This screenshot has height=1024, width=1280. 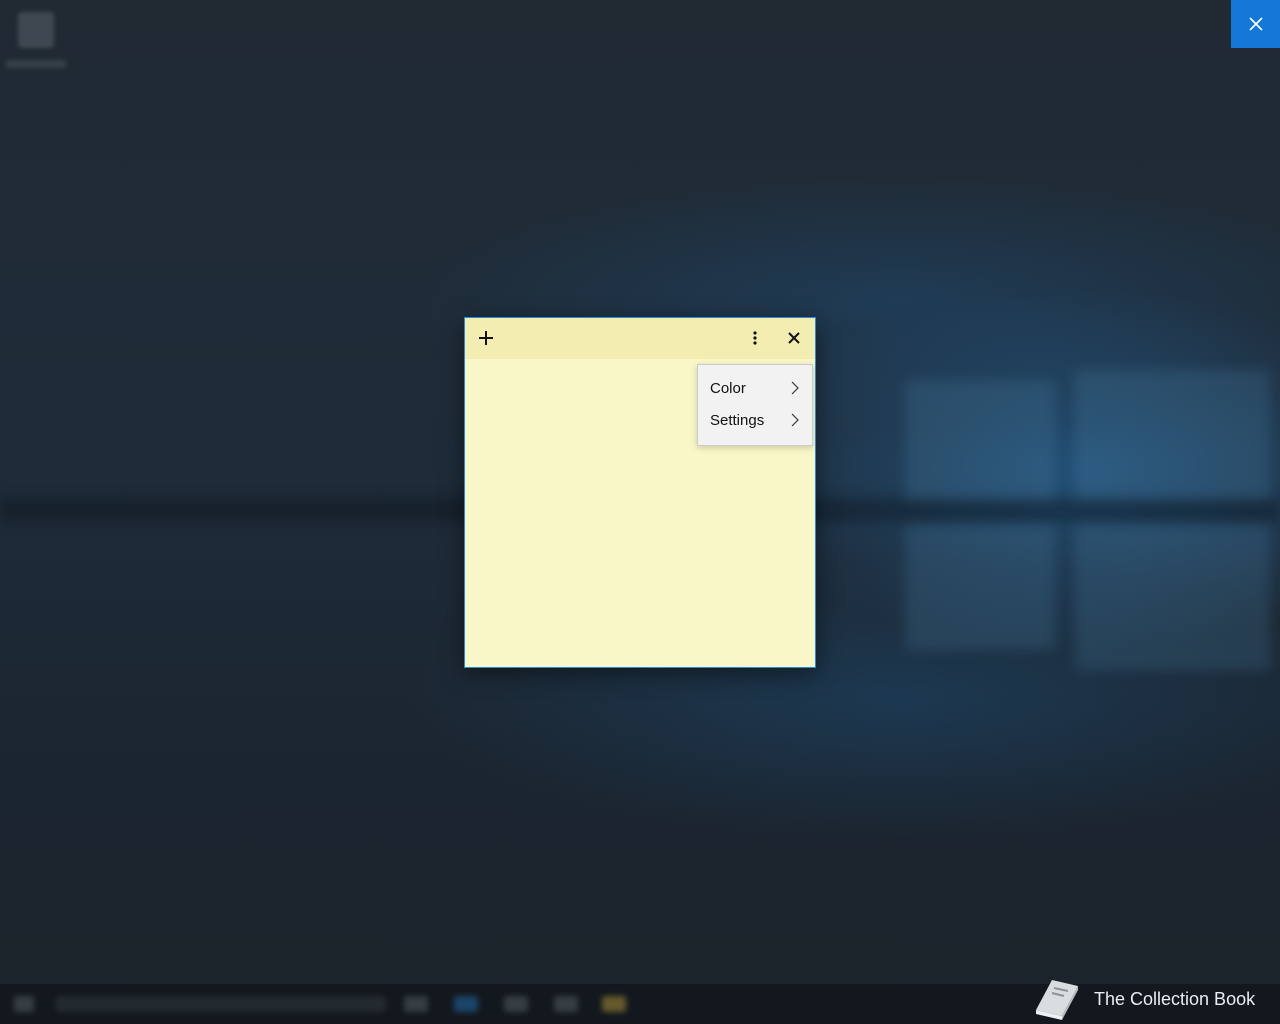 I want to click on note-header, so click(x=640, y=338).